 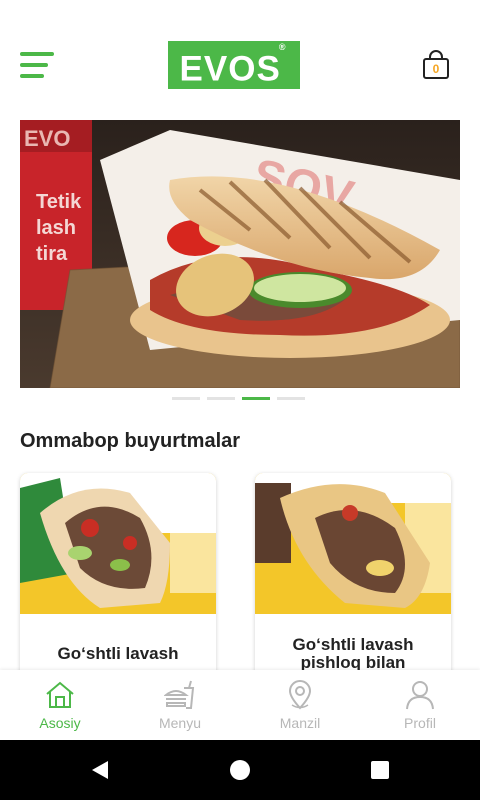 I want to click on home-circle-icon, so click(x=240, y=770).